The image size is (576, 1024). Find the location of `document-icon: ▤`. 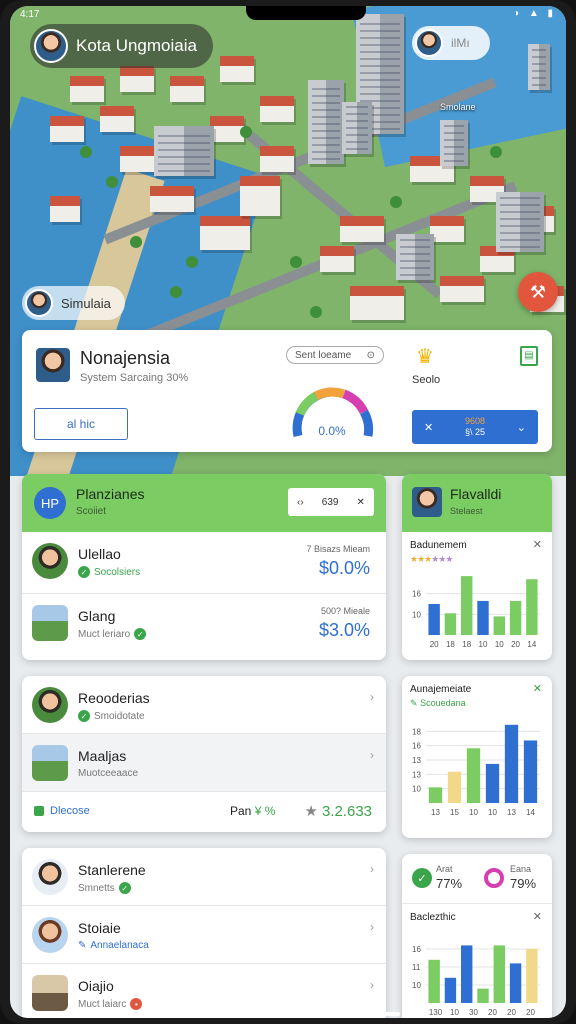

document-icon: ▤ is located at coordinates (529, 356).